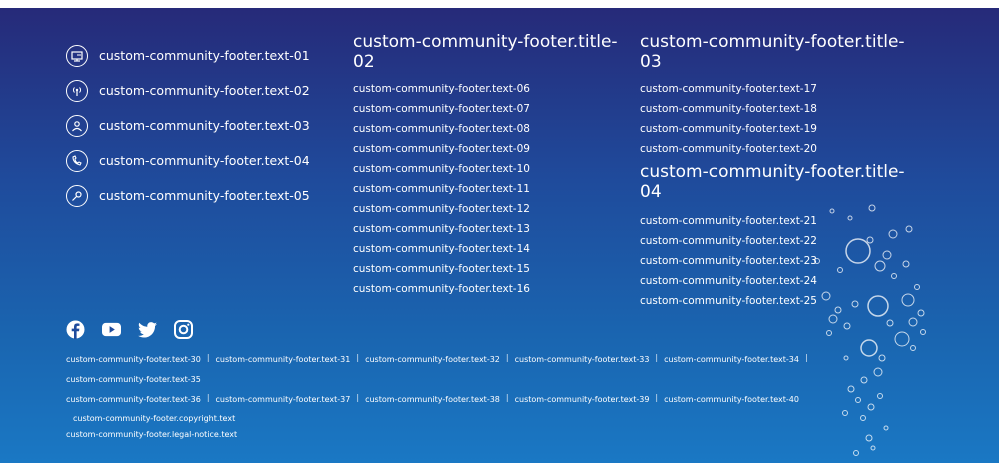 This screenshot has height=463, width=999. Describe the element at coordinates (111, 329) in the screenshot. I see `youtube-icon` at that location.